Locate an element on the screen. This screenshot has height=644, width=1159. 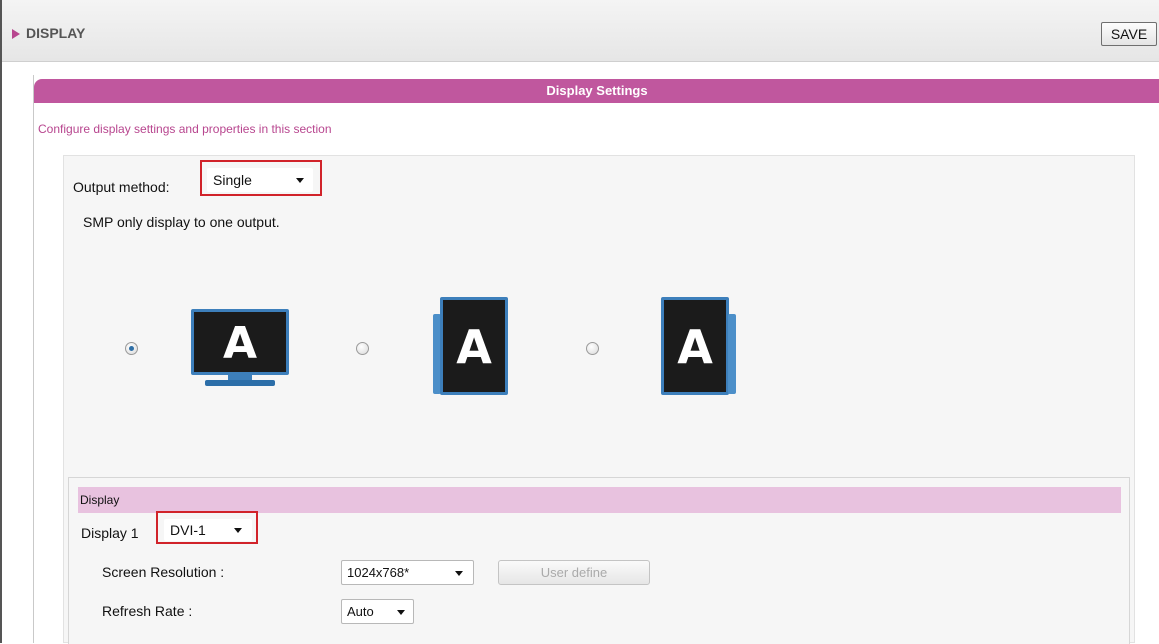
screen-resolution-label: Screen Resolution : is located at coordinates (163, 572).